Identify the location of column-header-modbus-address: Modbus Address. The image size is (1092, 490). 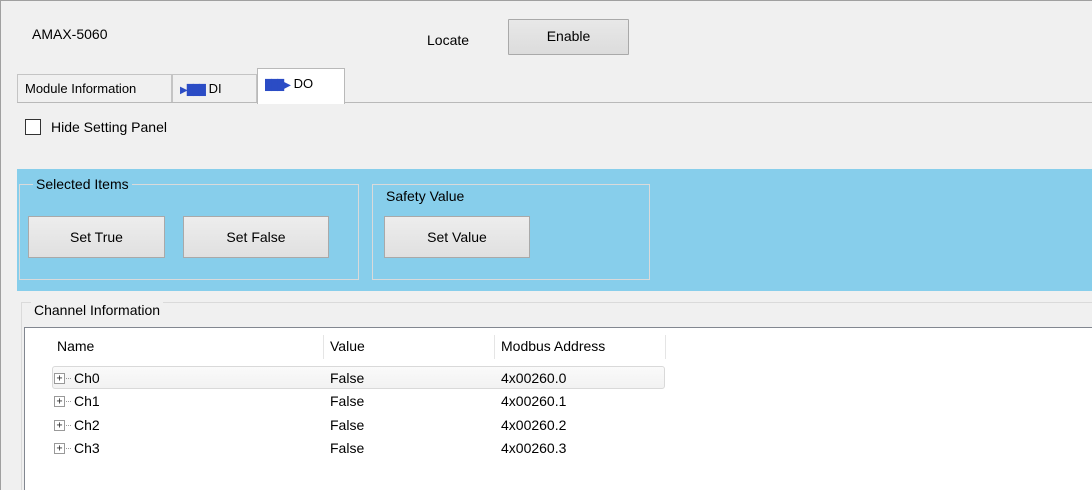
(580, 347).